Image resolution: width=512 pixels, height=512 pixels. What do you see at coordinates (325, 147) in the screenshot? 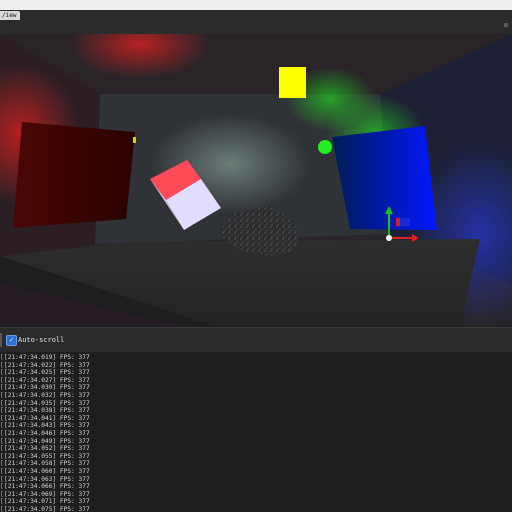
I see `green-light-sphere` at bounding box center [325, 147].